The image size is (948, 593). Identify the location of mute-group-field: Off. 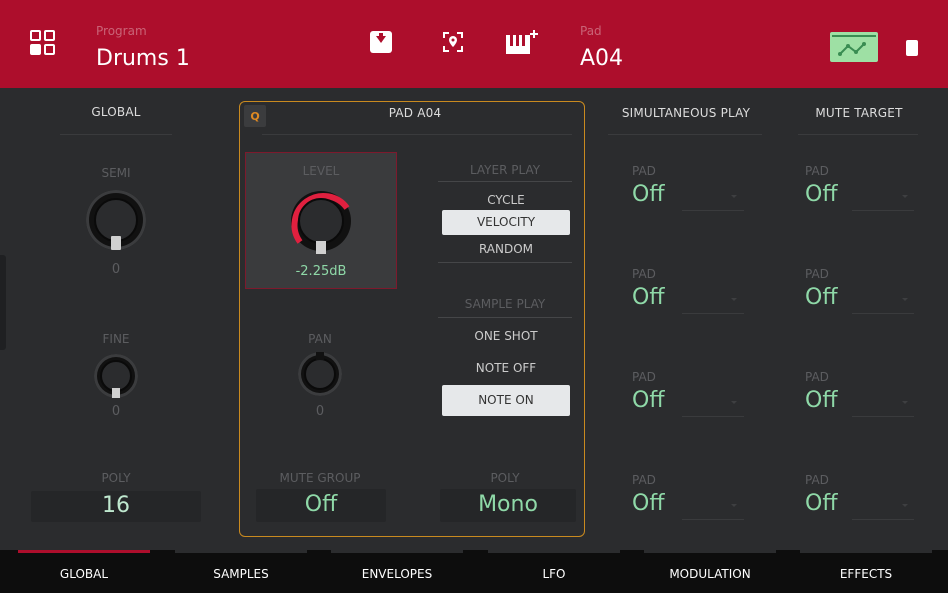
(321, 505).